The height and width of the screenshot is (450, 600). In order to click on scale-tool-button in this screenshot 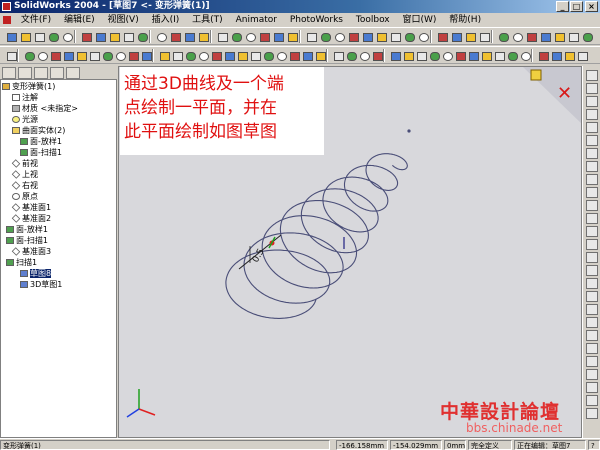, I will do `click(592, 387)`.